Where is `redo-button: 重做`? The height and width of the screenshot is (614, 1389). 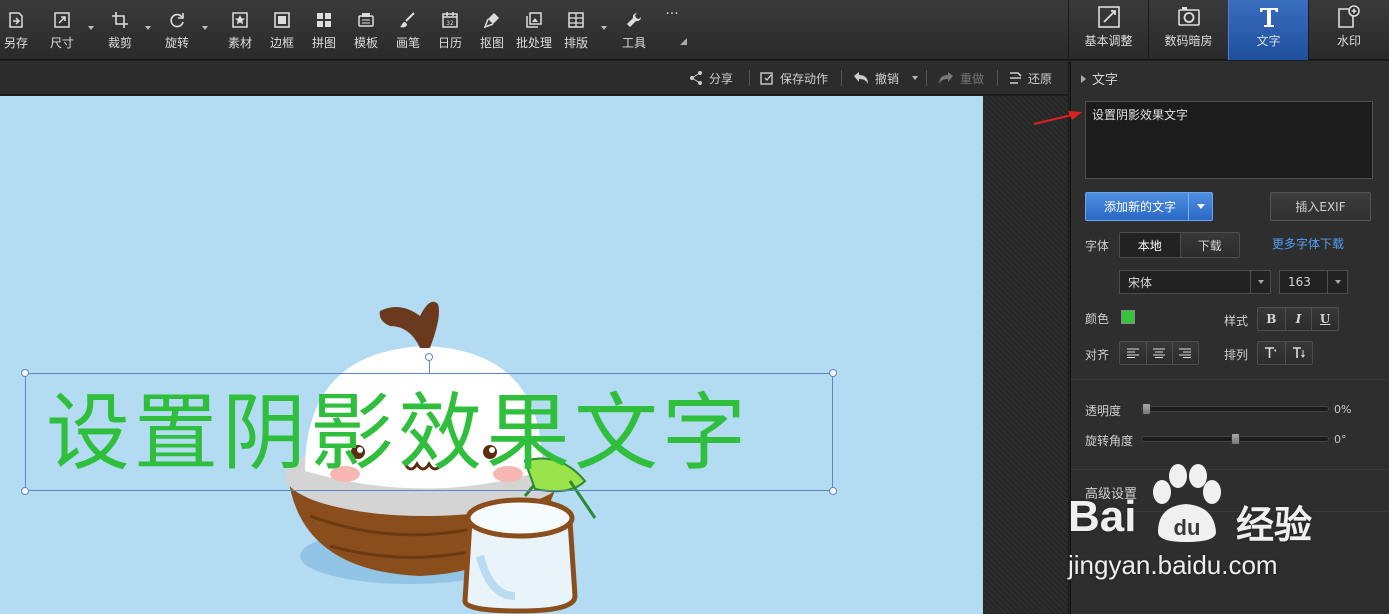
redo-button: 重做 is located at coordinates (960, 78).